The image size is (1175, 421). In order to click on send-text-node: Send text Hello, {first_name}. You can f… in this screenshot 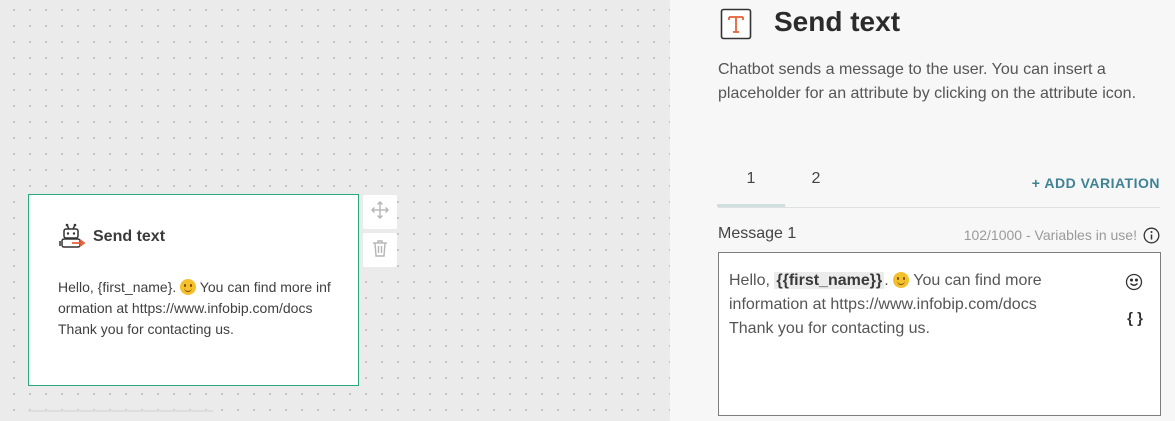, I will do `click(193, 290)`.